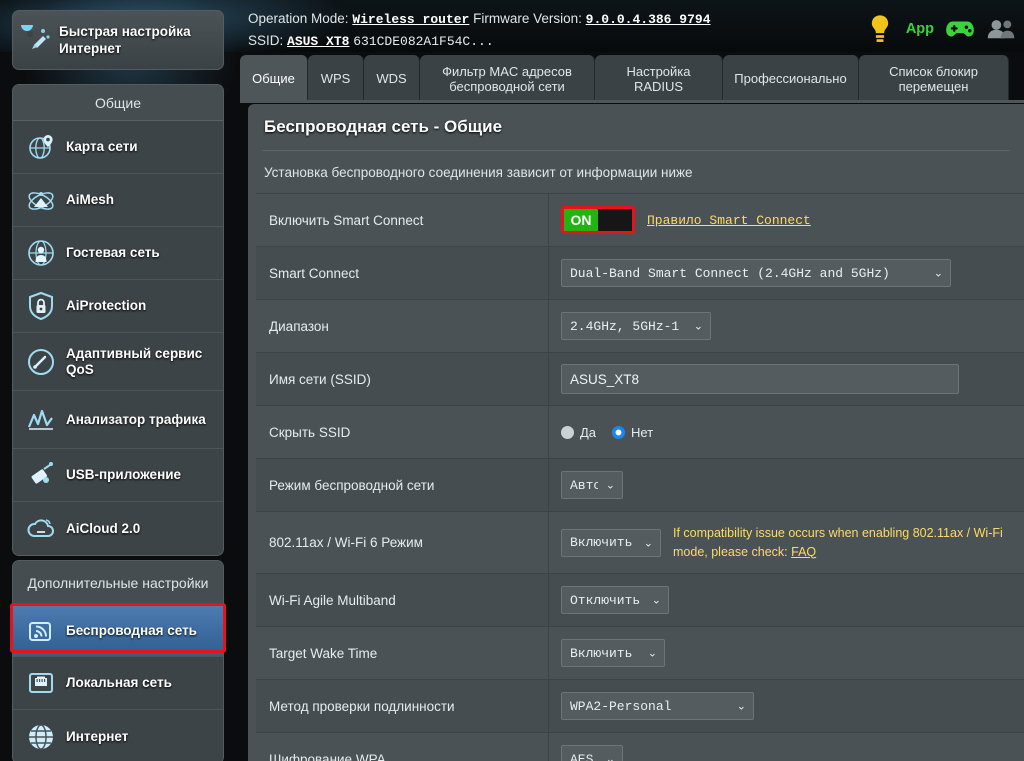  What do you see at coordinates (786, 326) in the screenshot?
I see `row-value: 2.4GHz, 5GHz-1 ⌄` at bounding box center [786, 326].